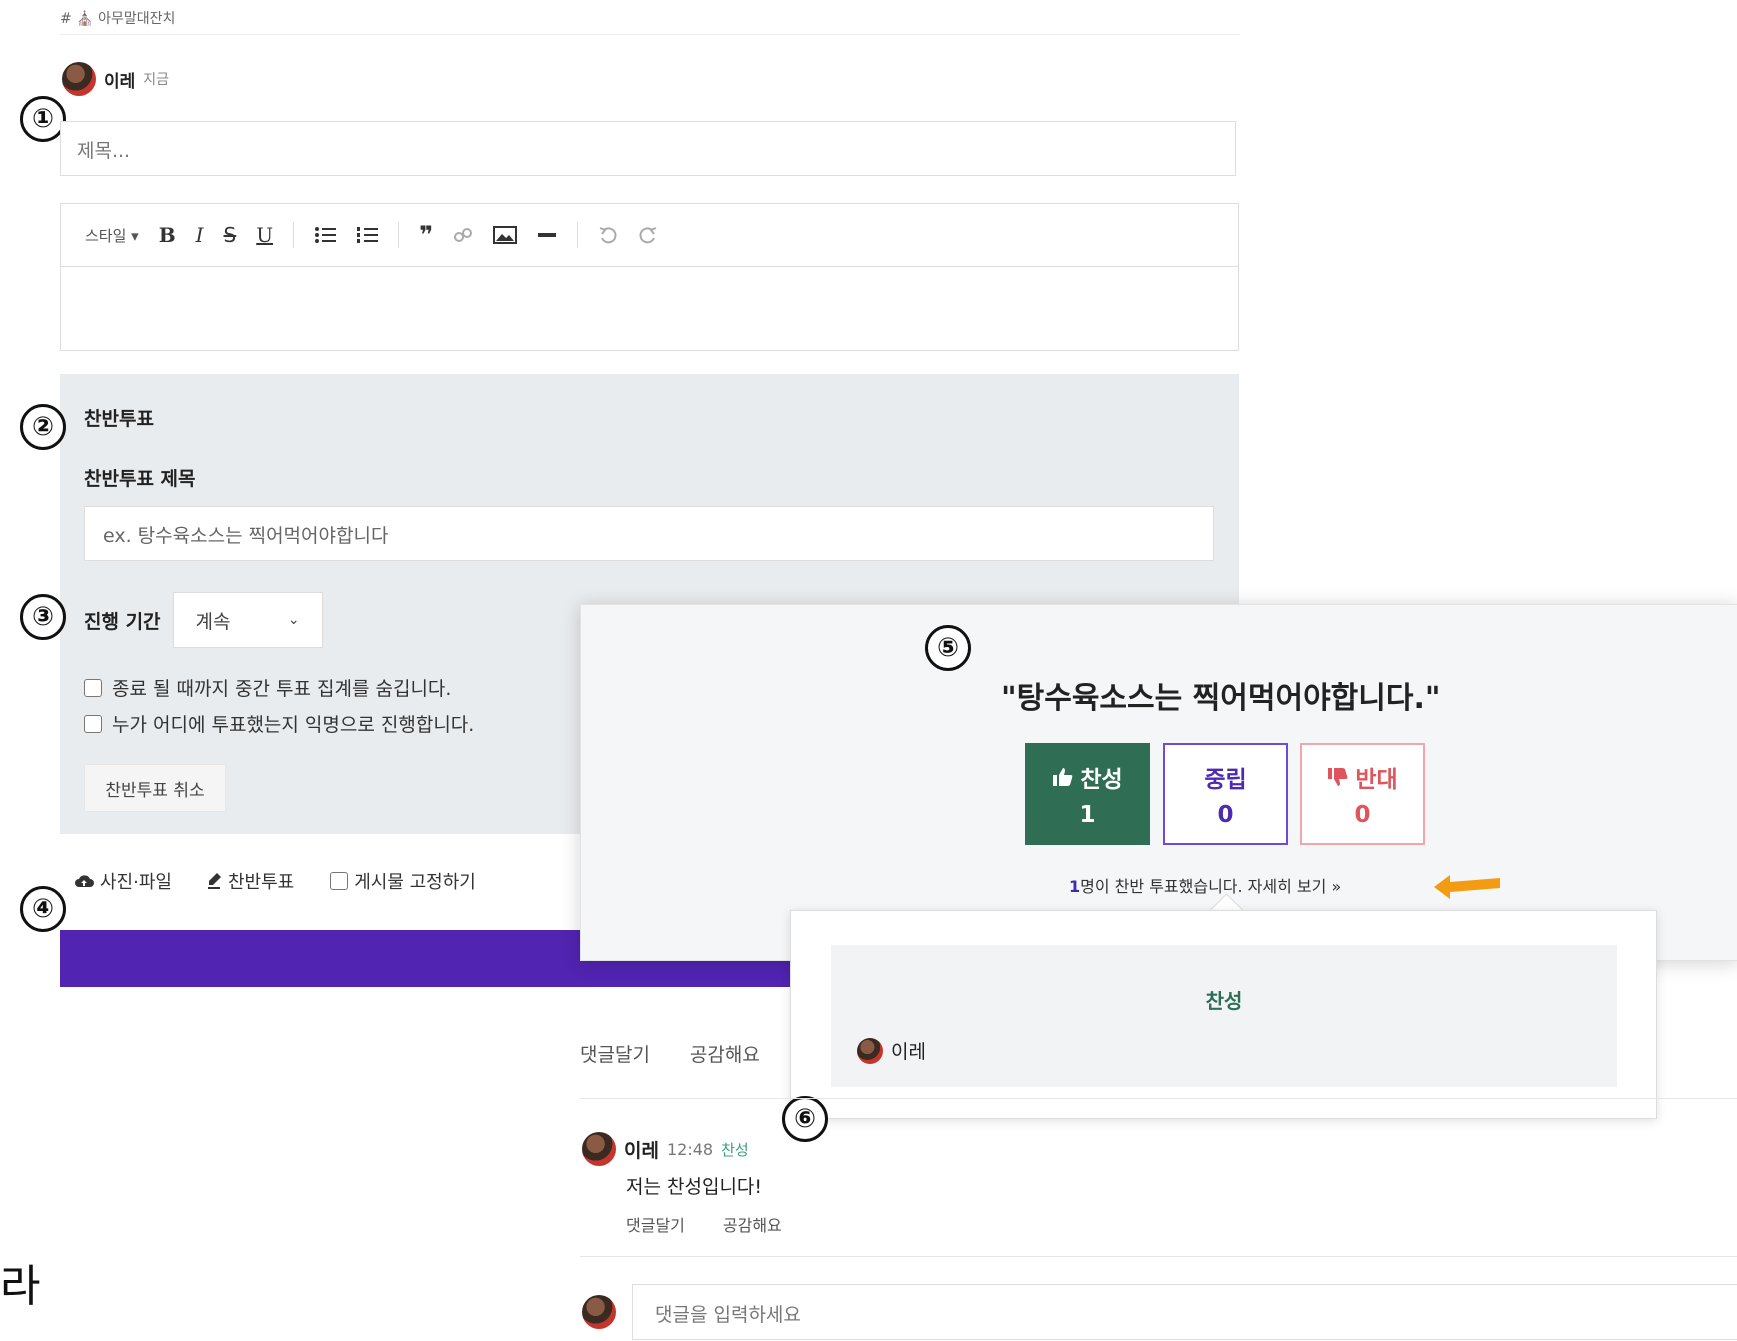 The width and height of the screenshot is (1737, 1341). I want to click on vote-title-input: ex. 탕수육소스는 찍어먹어야합니다, so click(649, 533).